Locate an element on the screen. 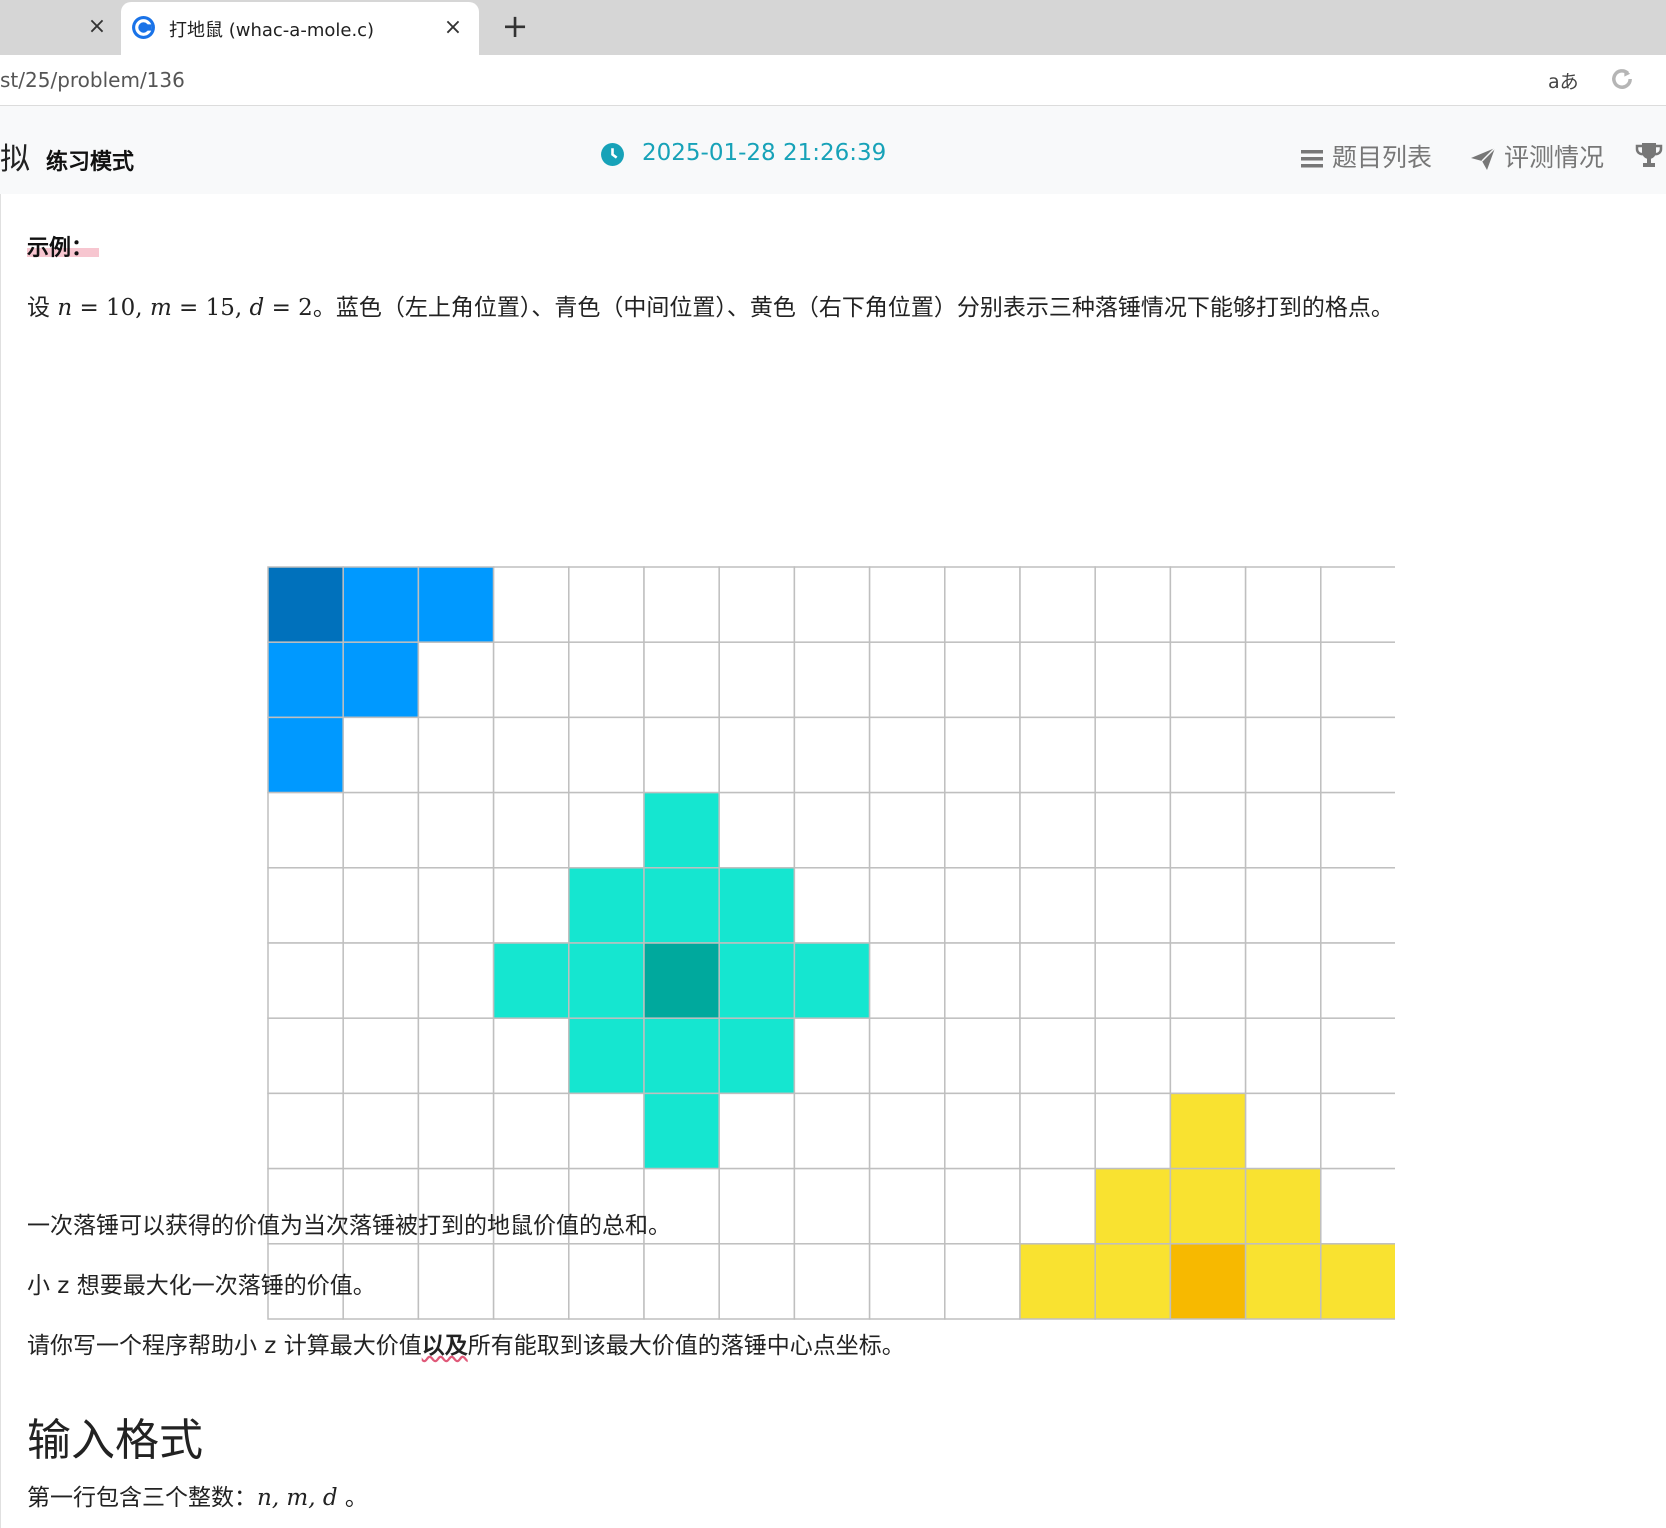  contest-timer: 2025-01-28 21:26:39 is located at coordinates (764, 153).